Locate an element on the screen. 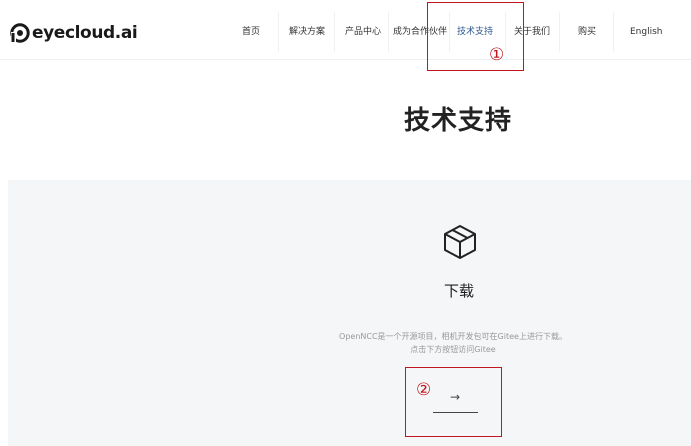 This screenshot has height=446, width=691. nav-products: 产品中心 is located at coordinates (363, 32).